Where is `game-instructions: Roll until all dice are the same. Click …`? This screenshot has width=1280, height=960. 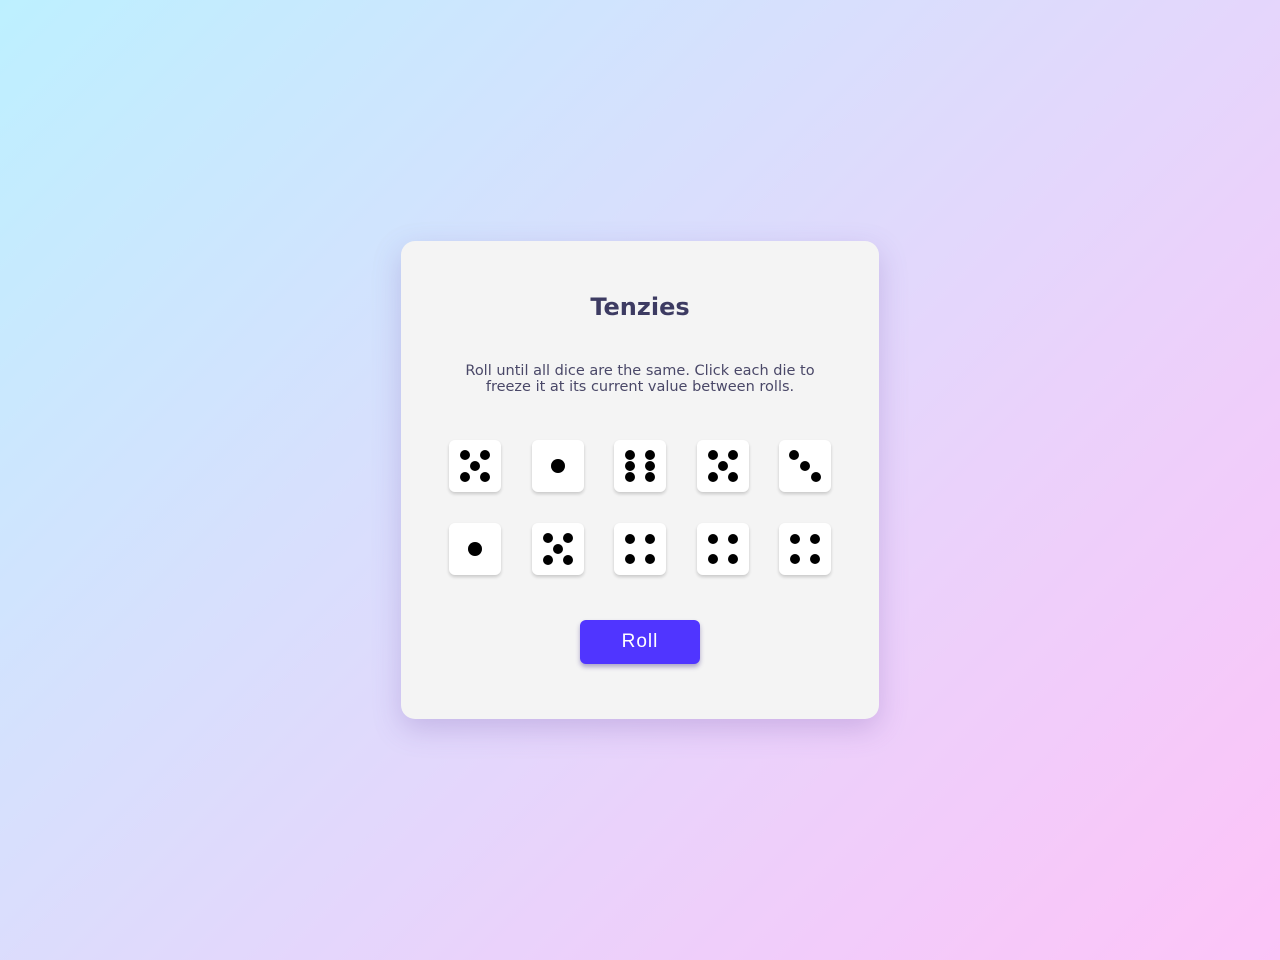
game-instructions: Roll until all dice are the same. Click … is located at coordinates (640, 379).